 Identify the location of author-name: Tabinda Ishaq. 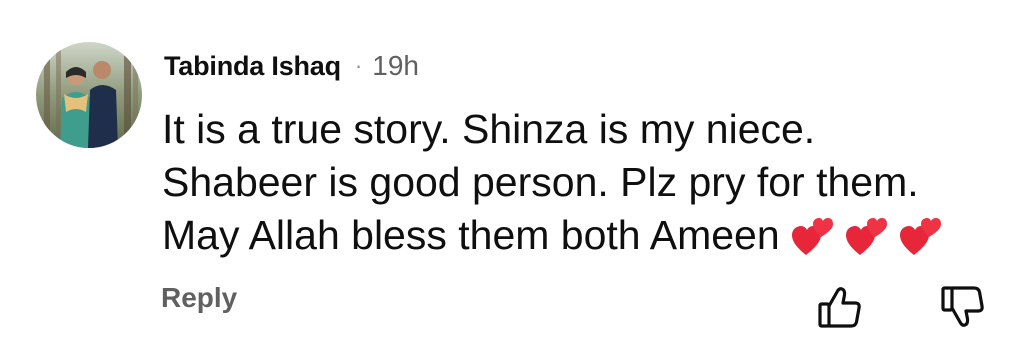
(252, 66).